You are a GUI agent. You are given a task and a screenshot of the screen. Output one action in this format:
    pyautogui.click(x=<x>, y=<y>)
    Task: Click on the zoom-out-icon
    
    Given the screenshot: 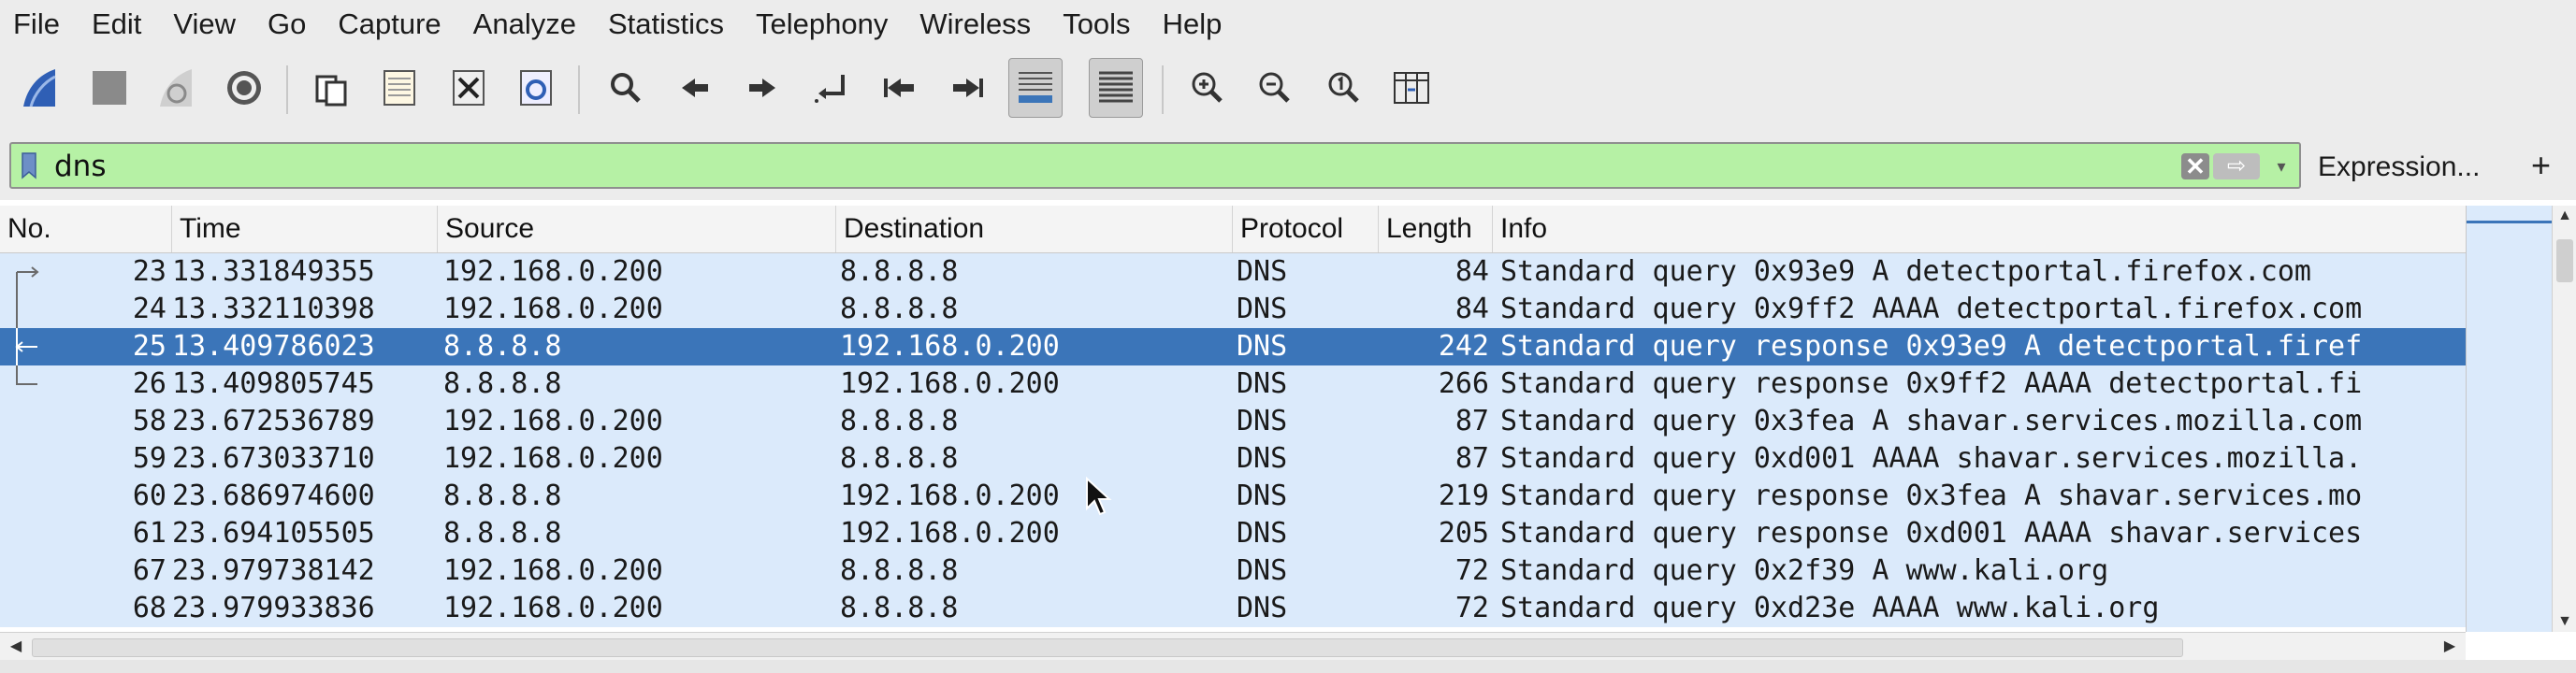 What is the action you would take?
    pyautogui.click(x=1275, y=88)
    